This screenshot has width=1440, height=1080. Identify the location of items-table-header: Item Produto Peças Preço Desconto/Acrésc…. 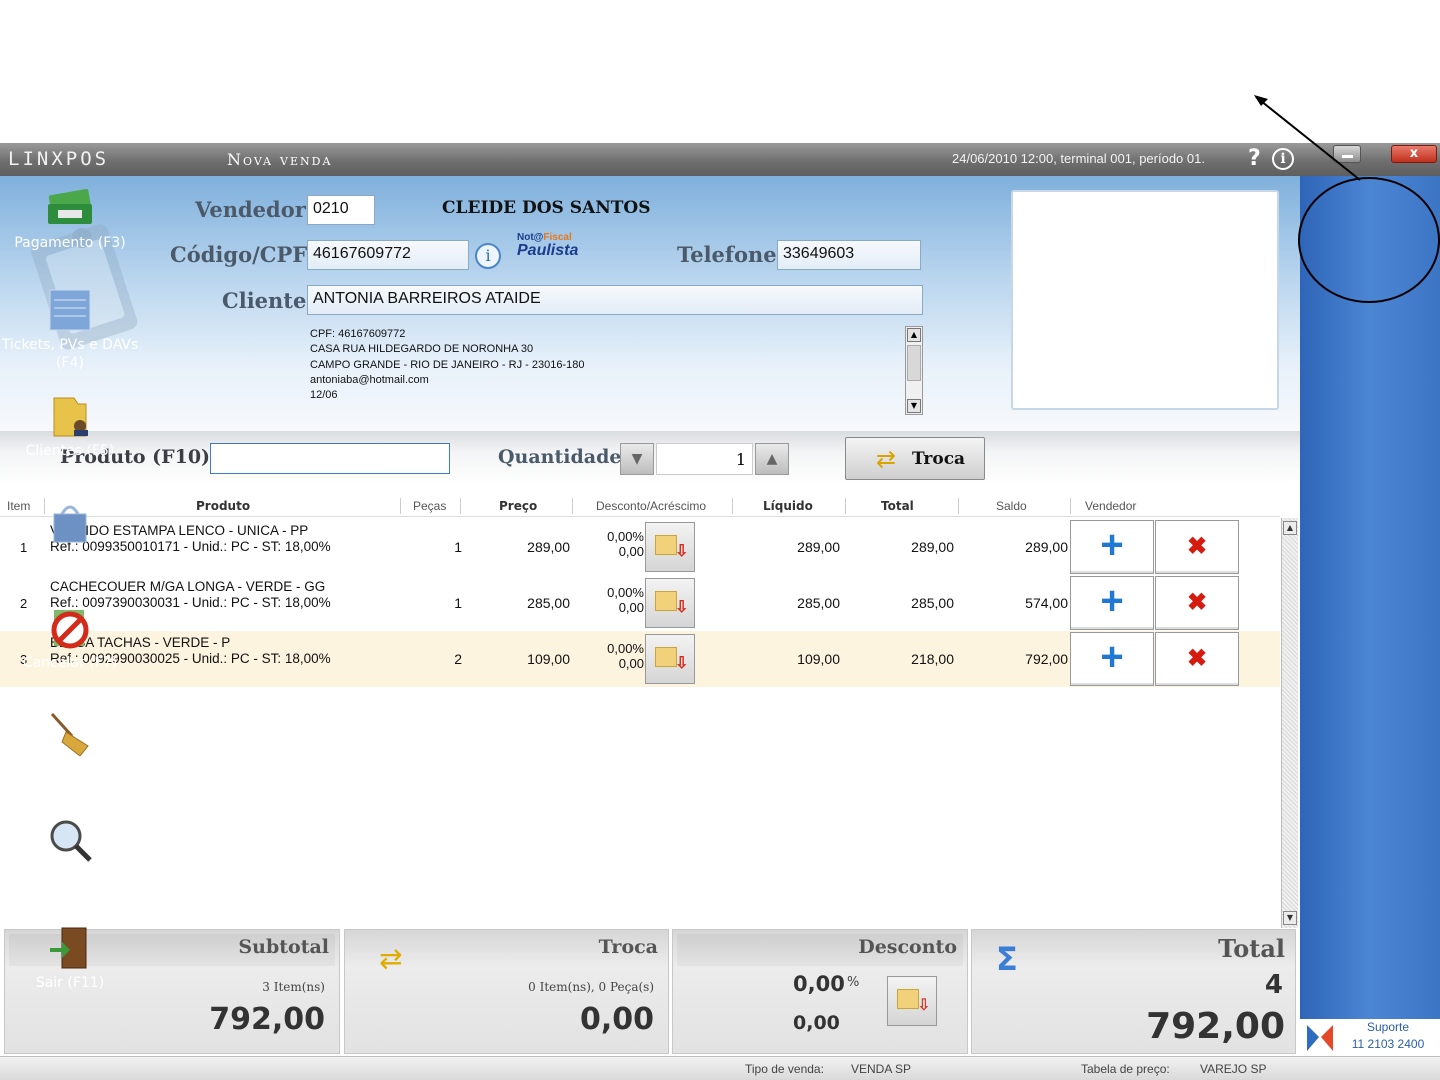
(640, 506).